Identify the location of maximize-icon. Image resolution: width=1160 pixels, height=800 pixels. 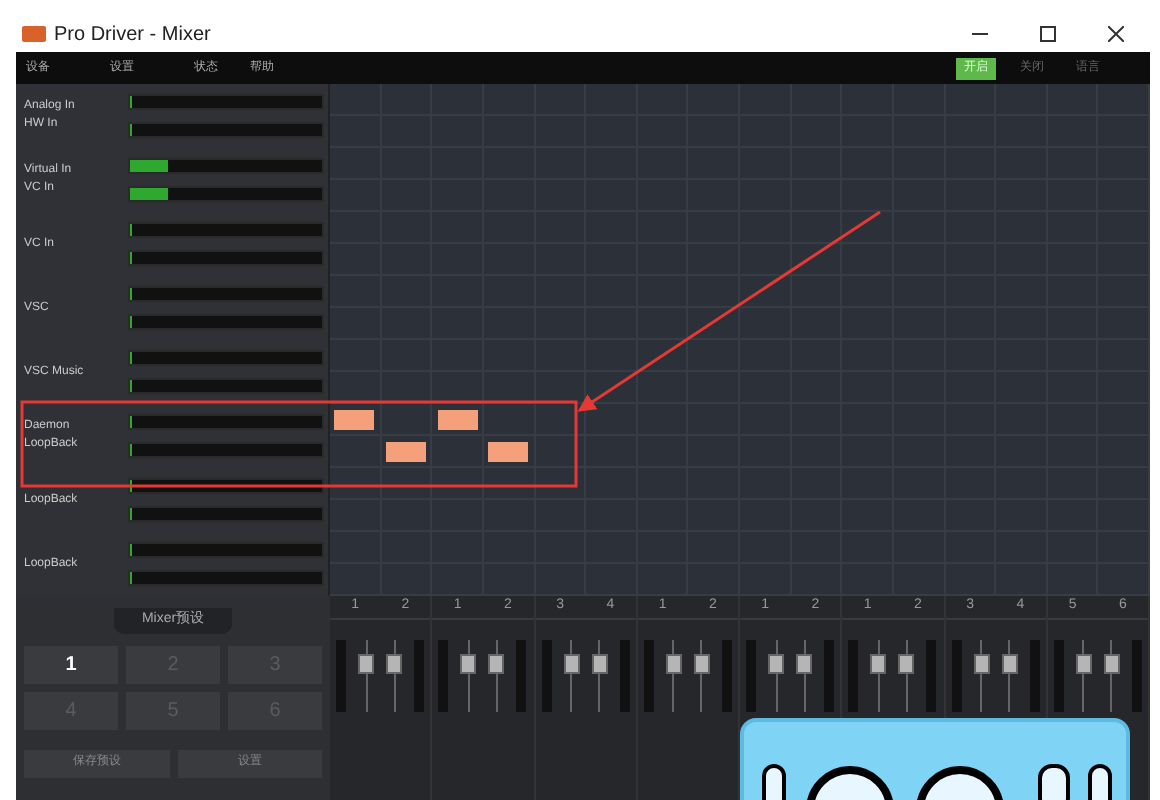
(1048, 34).